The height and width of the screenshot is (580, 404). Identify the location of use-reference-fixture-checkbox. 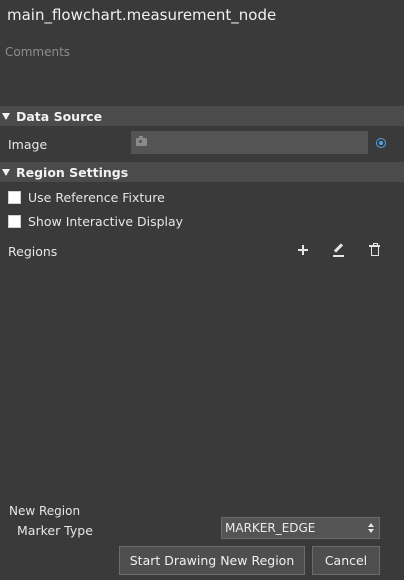
(14, 197).